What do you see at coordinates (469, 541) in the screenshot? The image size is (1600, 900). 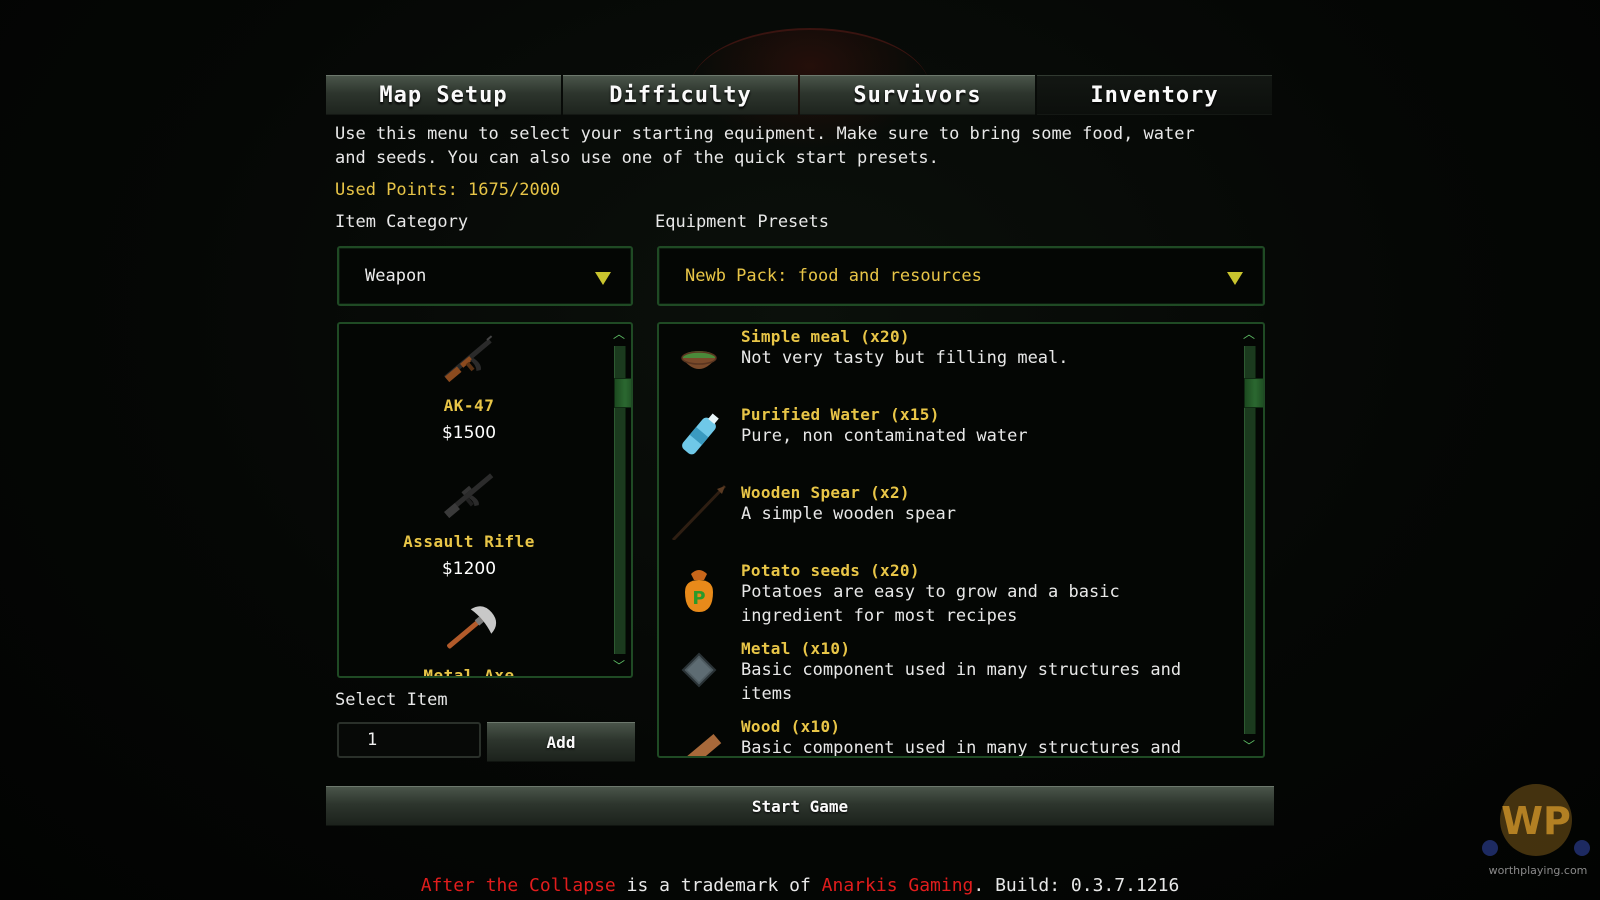 I see `weapon-name: Assault Rifle` at bounding box center [469, 541].